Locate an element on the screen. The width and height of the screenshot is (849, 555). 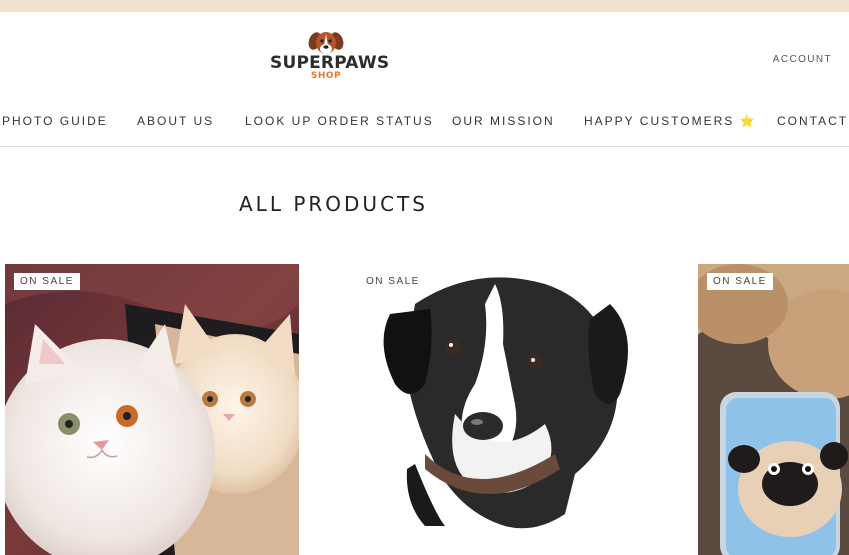
product-image is located at coordinates (773, 409).